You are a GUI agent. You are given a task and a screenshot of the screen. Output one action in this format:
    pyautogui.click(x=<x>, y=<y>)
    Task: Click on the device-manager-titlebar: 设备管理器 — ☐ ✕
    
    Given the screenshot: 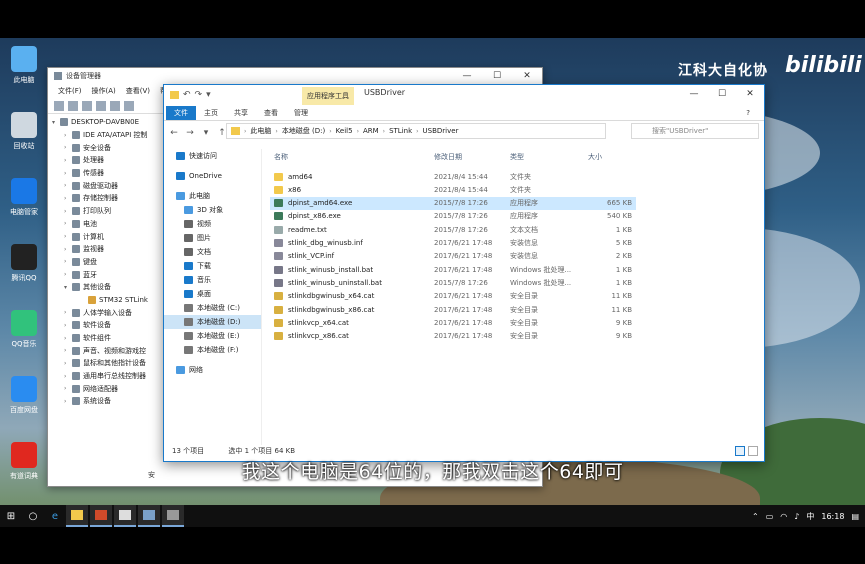 What is the action you would take?
    pyautogui.click(x=295, y=76)
    